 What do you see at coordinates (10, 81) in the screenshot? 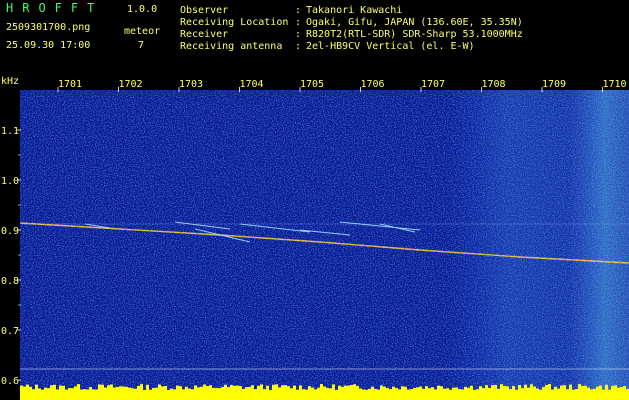
I see `freq-unit-label: kHz` at bounding box center [10, 81].